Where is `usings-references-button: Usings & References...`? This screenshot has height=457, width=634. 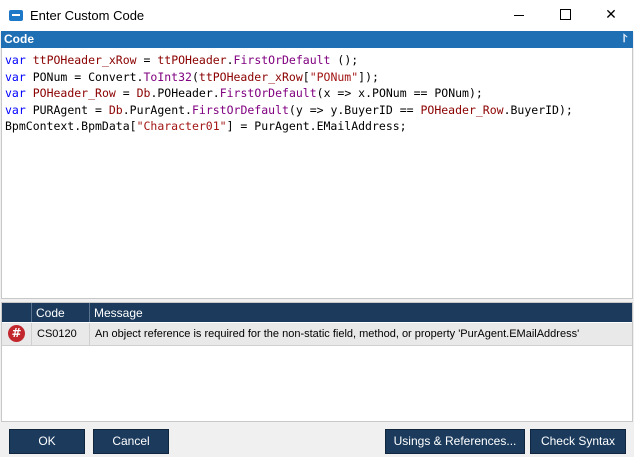
usings-references-button: Usings & References... is located at coordinates (455, 441).